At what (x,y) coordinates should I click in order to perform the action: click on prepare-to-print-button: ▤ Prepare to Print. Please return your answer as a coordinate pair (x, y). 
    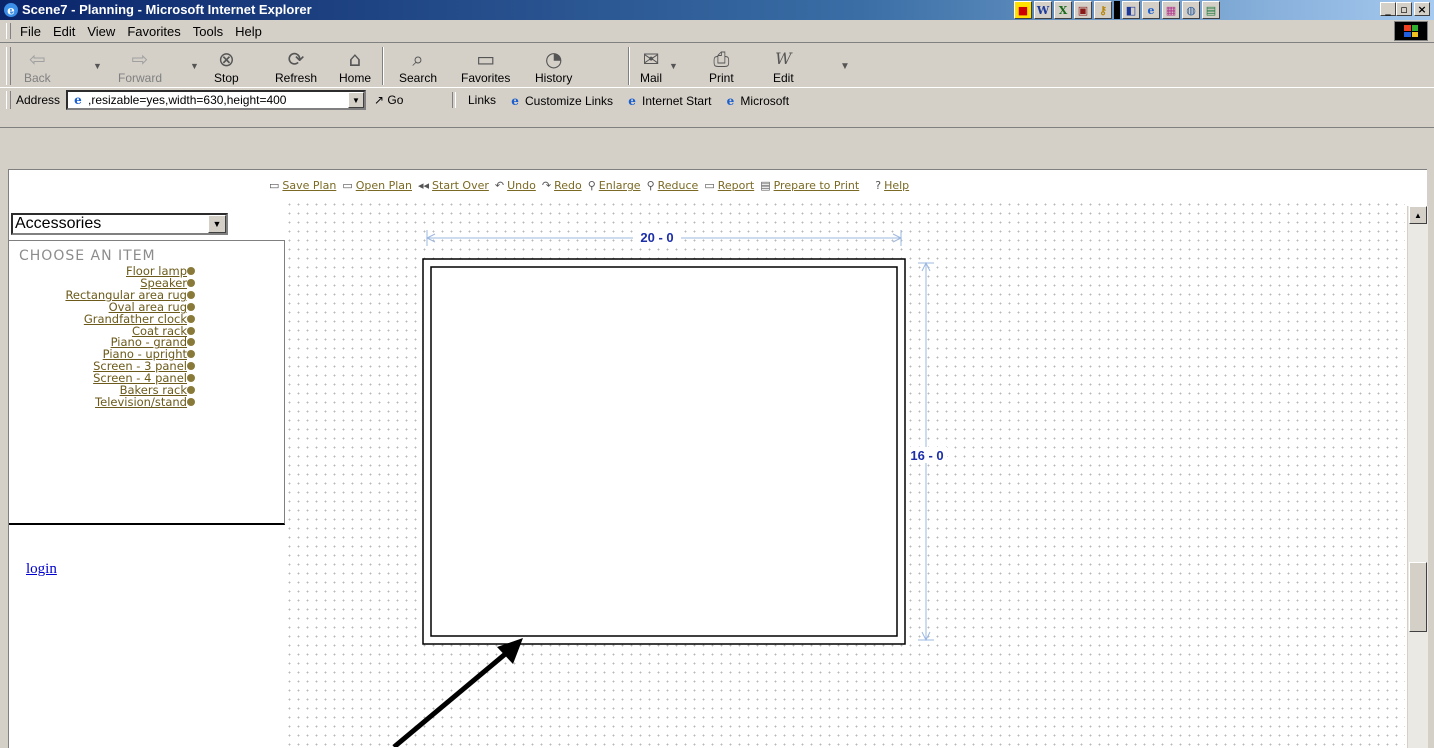
    Looking at the image, I should click on (809, 185).